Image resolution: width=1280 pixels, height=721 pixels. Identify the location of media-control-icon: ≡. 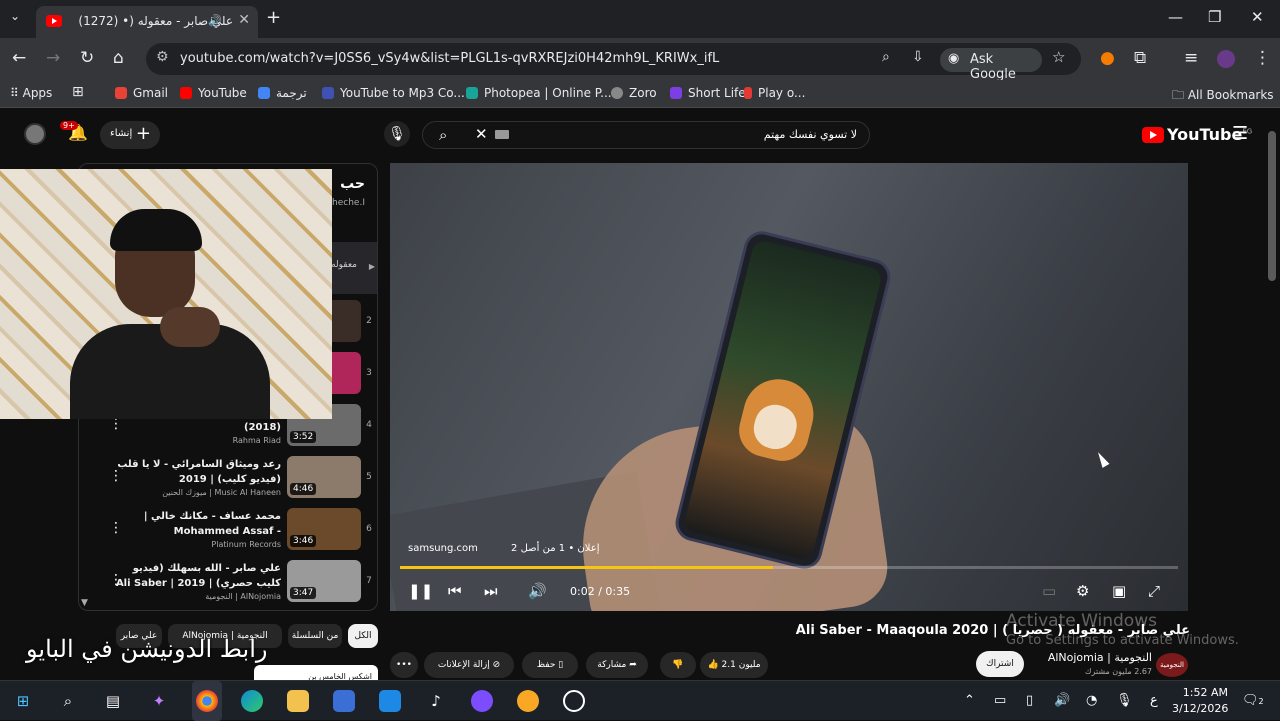
(1191, 58).